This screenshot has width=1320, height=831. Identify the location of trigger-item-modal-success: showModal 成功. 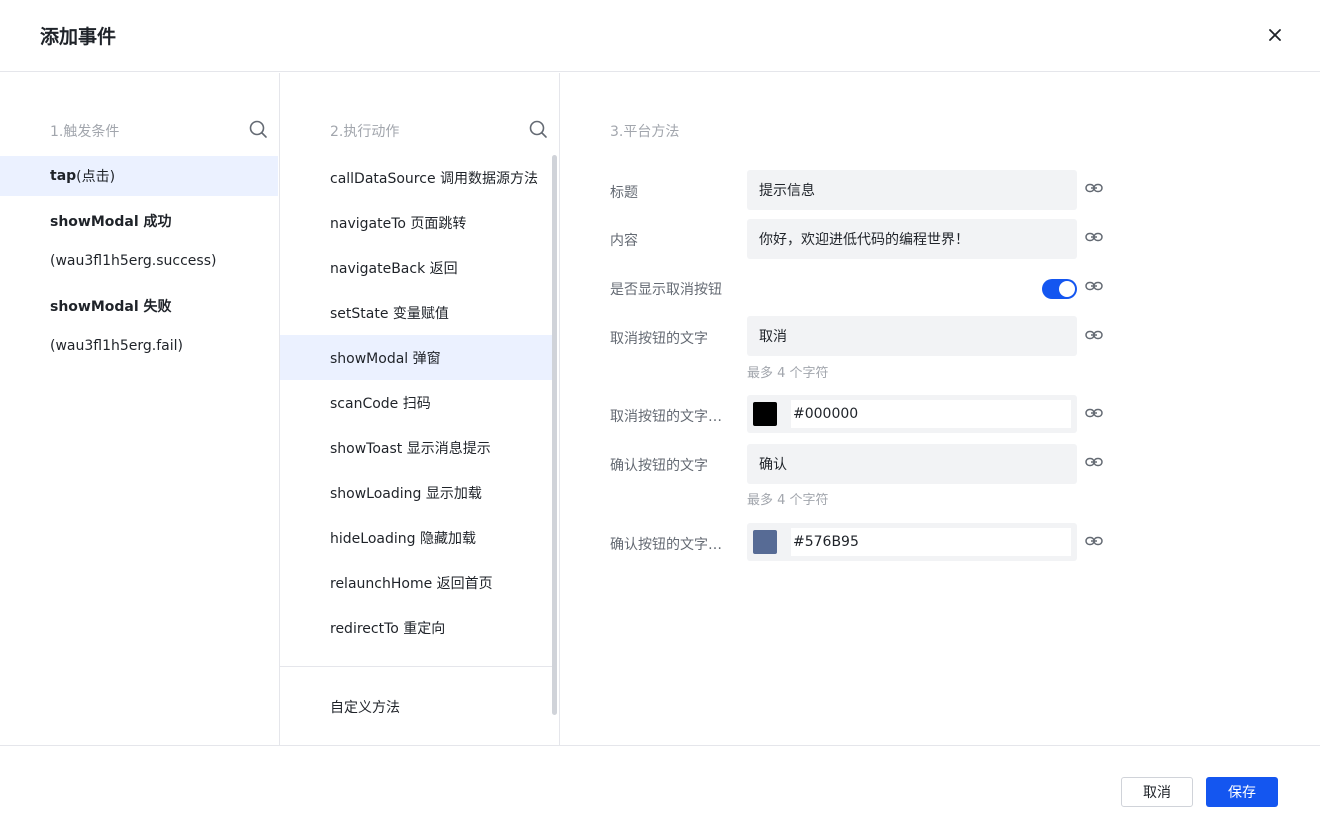
(139, 221).